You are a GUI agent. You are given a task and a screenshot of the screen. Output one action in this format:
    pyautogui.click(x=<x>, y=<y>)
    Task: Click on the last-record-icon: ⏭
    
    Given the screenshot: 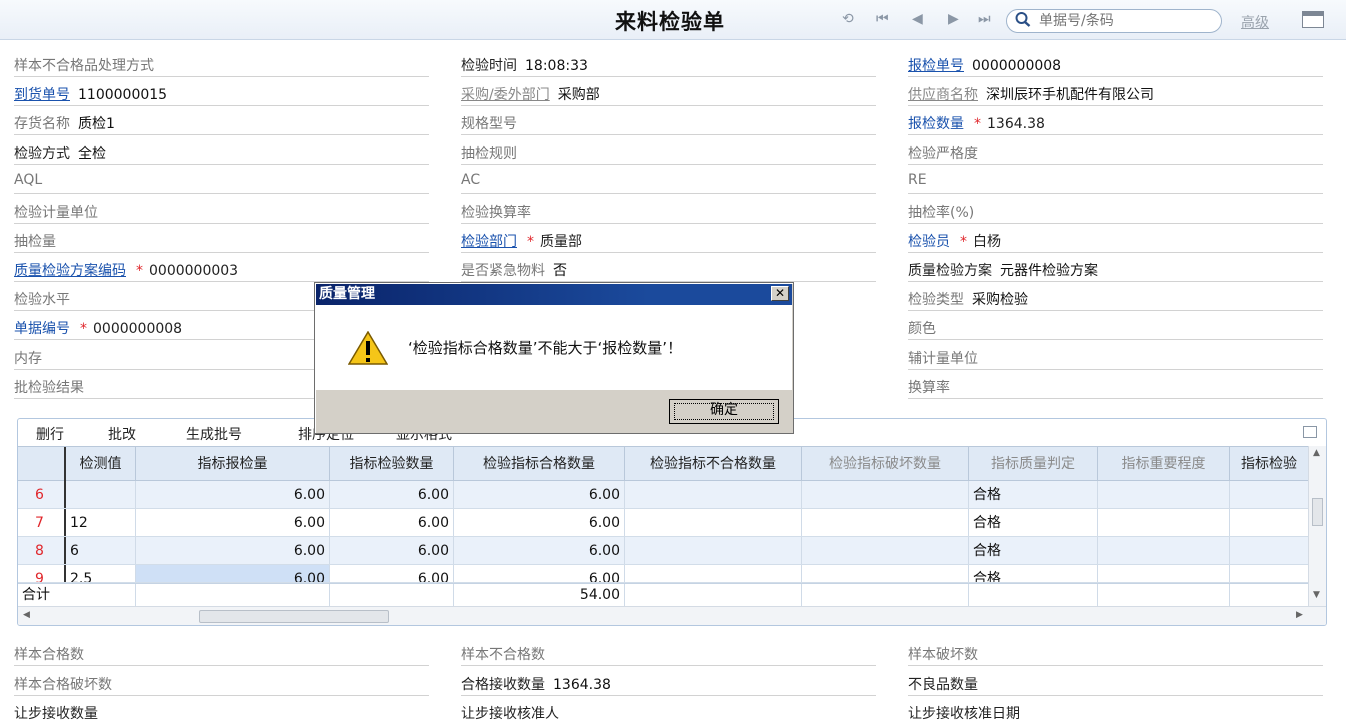 What is the action you would take?
    pyautogui.click(x=984, y=19)
    